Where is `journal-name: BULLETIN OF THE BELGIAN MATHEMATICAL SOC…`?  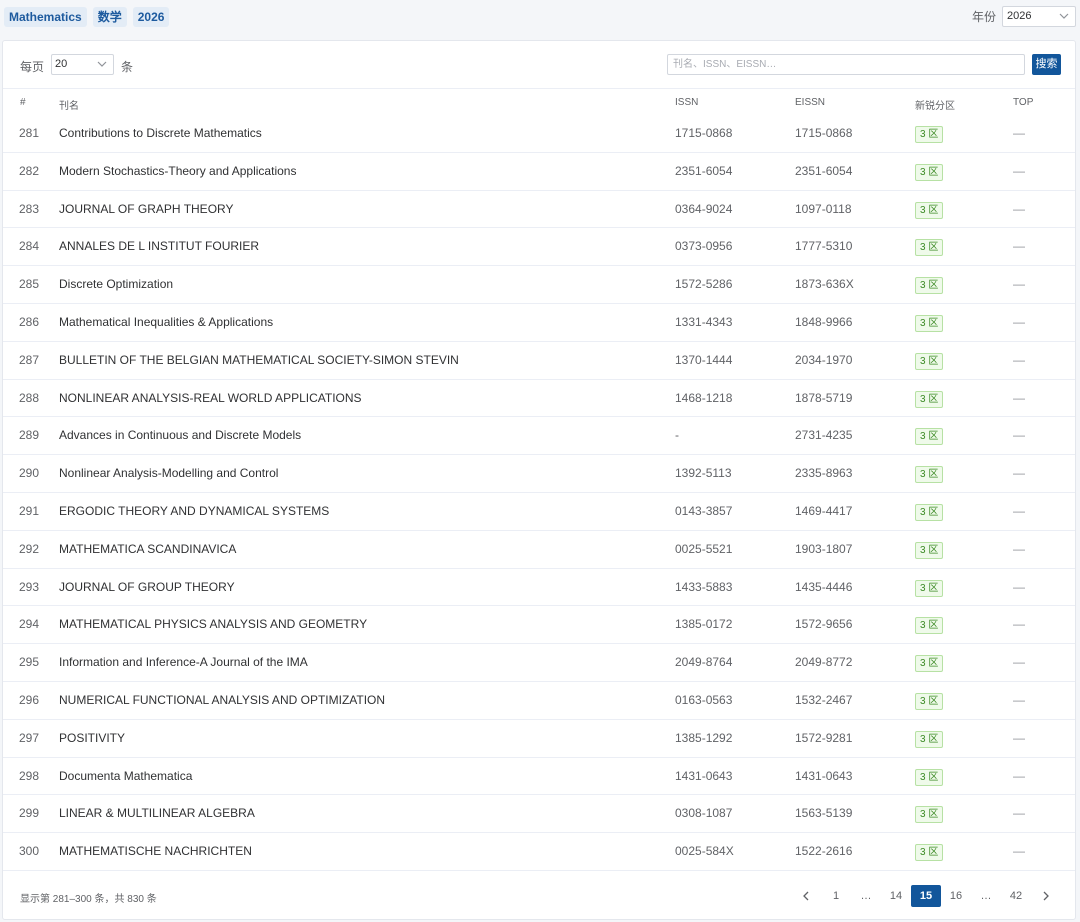
journal-name: BULLETIN OF THE BELGIAN MATHEMATICAL SOC… is located at coordinates (259, 359).